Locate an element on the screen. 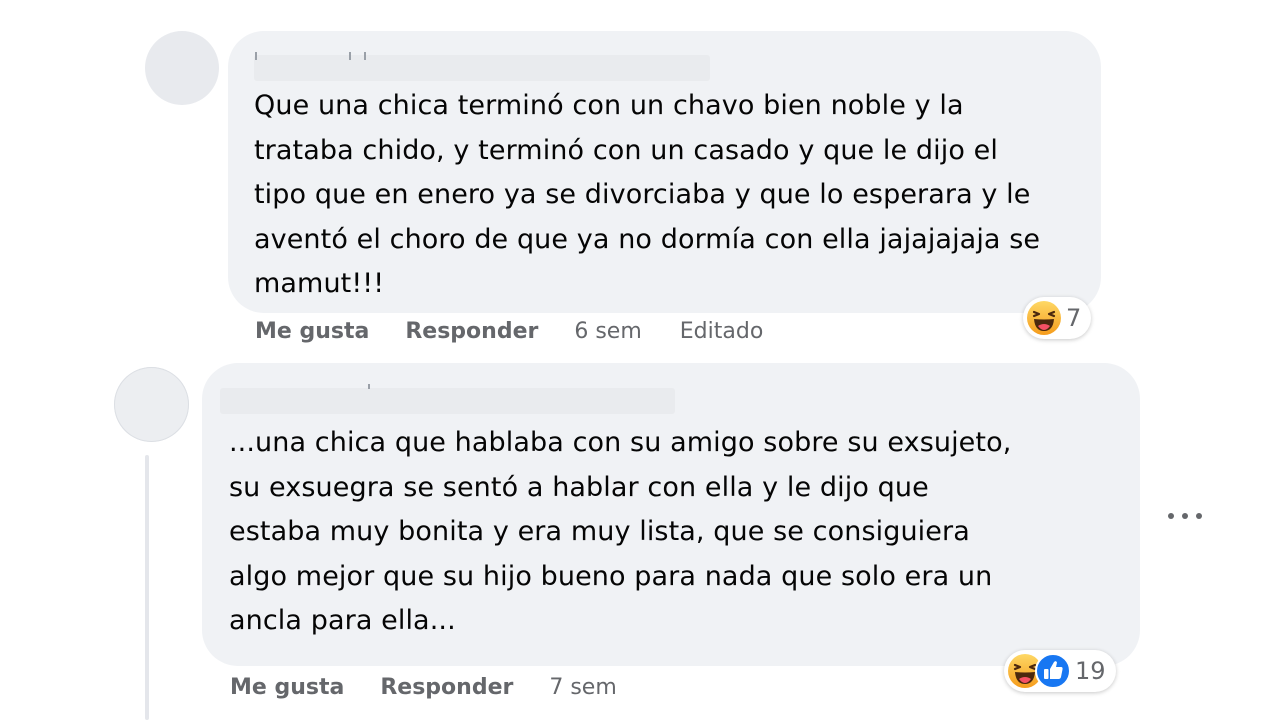 The image size is (1280, 720). timestamp: 6 sem is located at coordinates (607, 331).